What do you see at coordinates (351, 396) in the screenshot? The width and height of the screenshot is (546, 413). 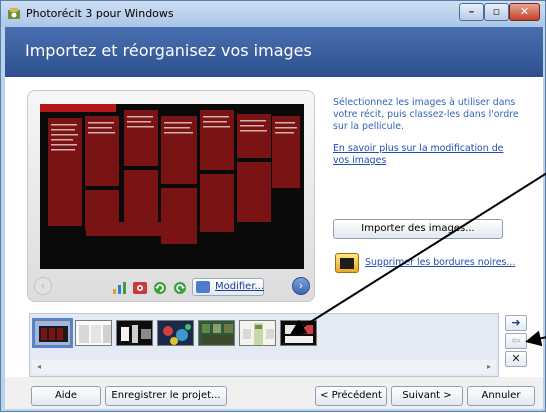 I see `previous-button: < Précédent` at bounding box center [351, 396].